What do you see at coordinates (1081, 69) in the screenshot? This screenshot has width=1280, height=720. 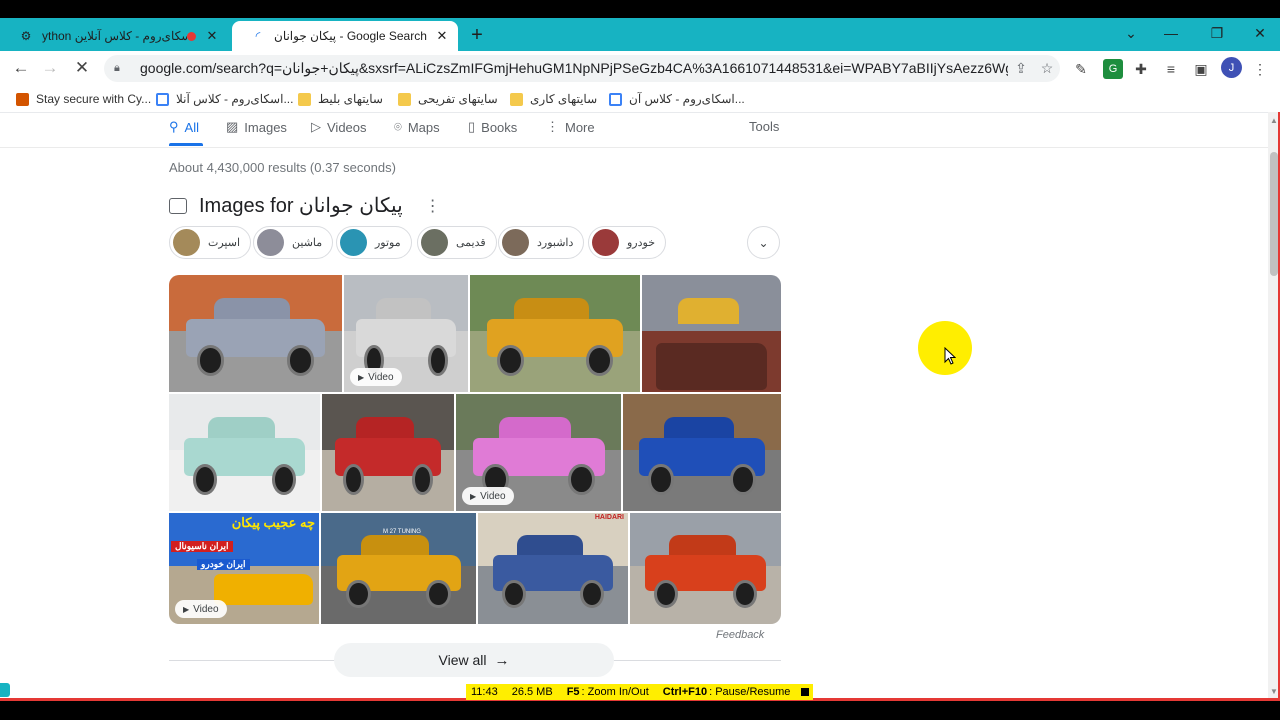 I see `eyedropper-extension-icon: ✎` at bounding box center [1081, 69].